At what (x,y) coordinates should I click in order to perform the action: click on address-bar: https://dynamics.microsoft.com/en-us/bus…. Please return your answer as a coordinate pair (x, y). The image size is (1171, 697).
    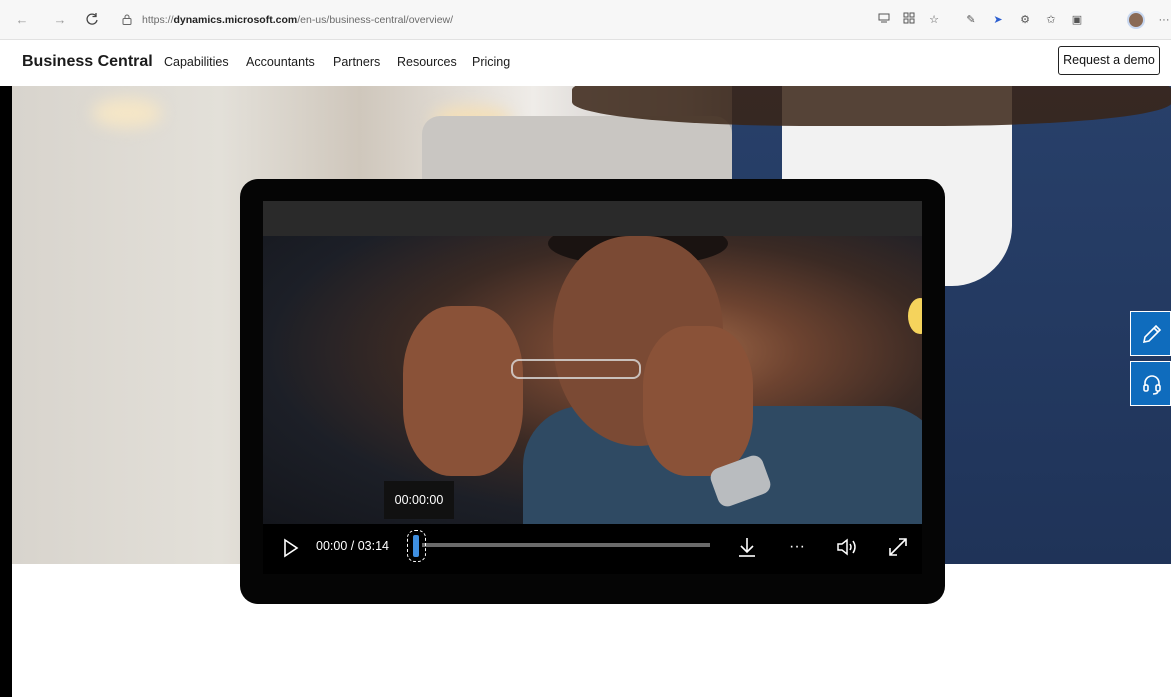
    Looking at the image, I should click on (488, 20).